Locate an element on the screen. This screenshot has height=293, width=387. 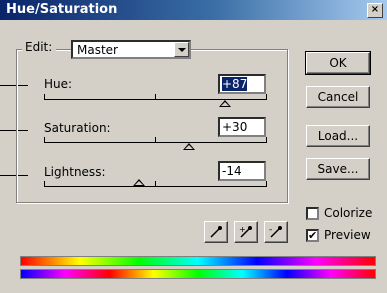
eyedropper-add-button: + is located at coordinates (246, 232).